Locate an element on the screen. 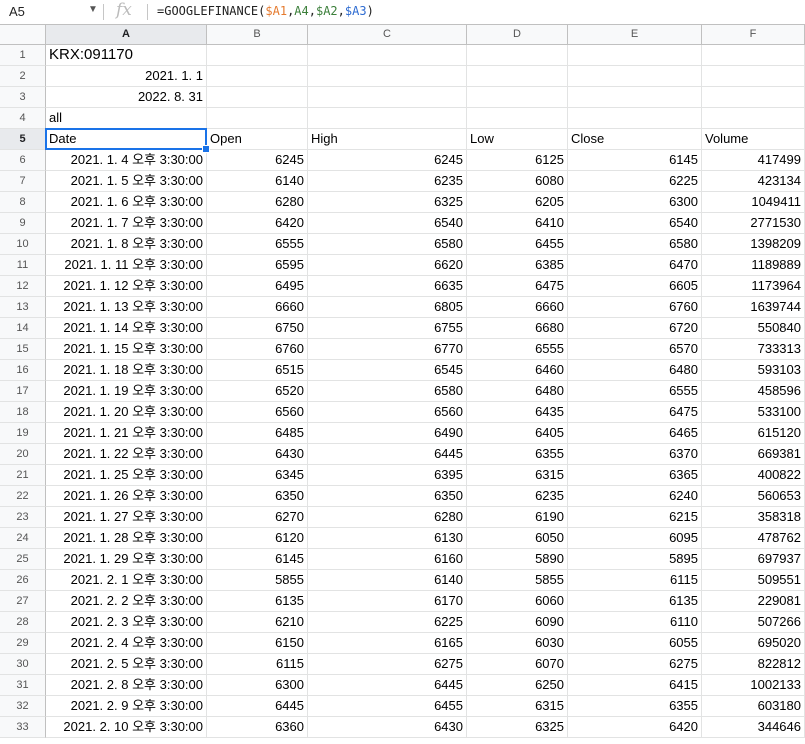 The width and height of the screenshot is (805, 744). cell-d17: 6480 is located at coordinates (517, 391).